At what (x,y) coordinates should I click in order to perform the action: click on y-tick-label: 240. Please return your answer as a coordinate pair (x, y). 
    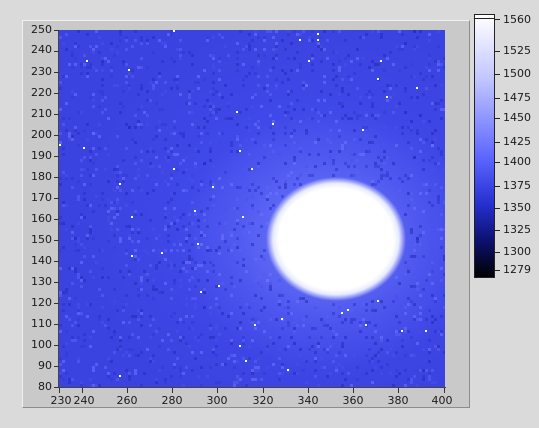
    Looking at the image, I should click on (41, 49).